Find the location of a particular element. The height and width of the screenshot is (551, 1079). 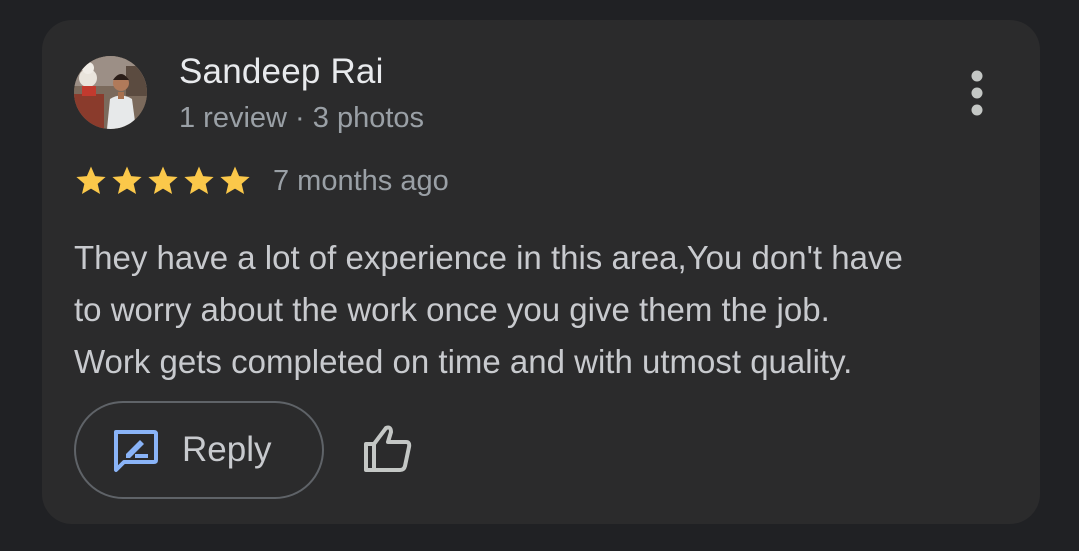

reply-button: Reply is located at coordinates (199, 450).